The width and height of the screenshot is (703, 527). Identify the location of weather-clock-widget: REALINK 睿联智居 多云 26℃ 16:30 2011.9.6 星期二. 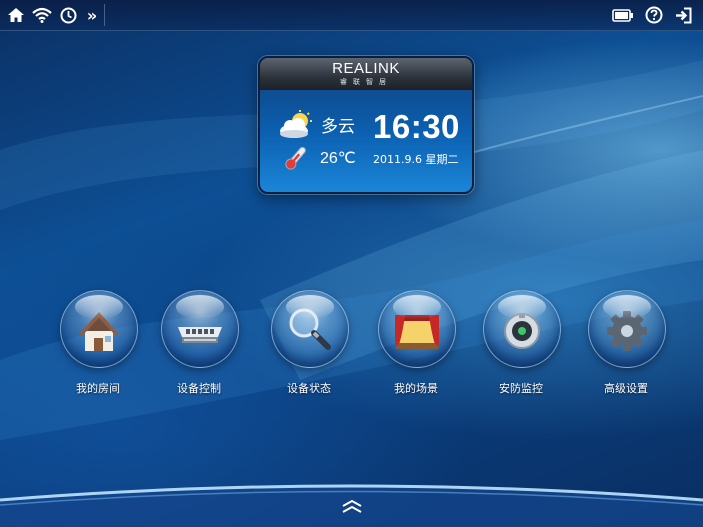
(366, 125).